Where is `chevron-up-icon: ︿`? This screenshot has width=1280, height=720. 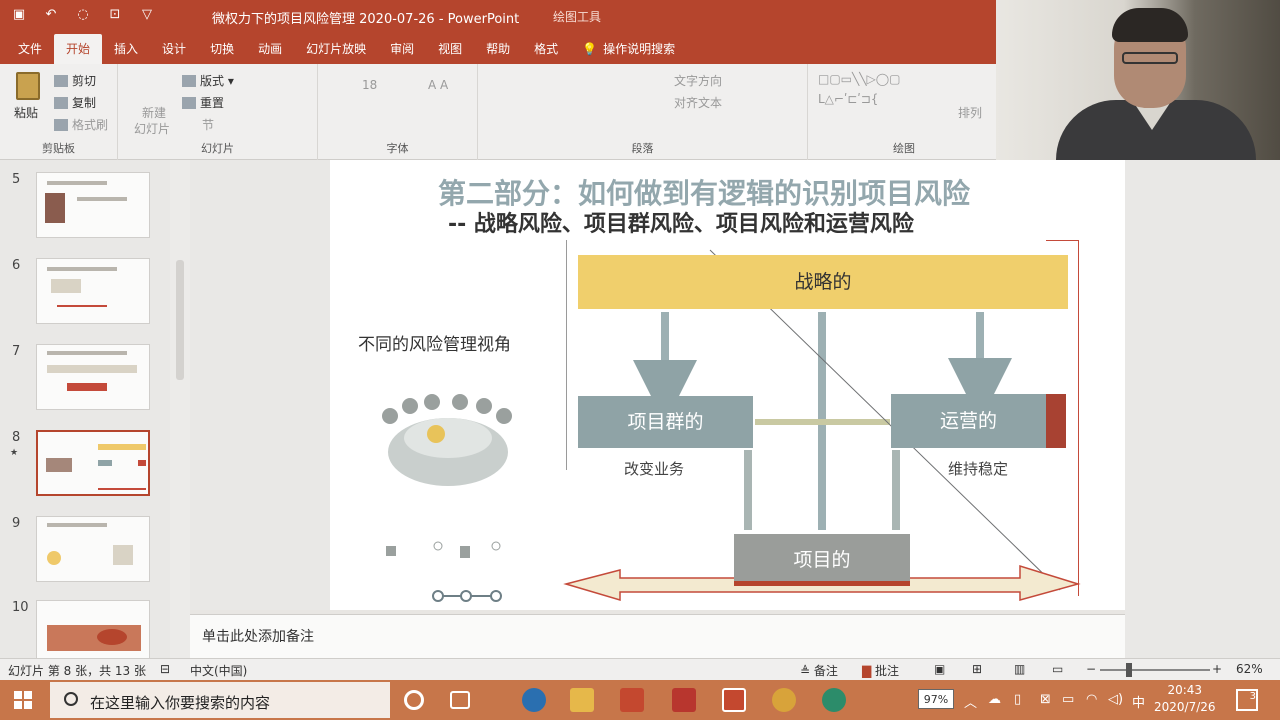
chevron-up-icon: ︿ is located at coordinates (970, 701).